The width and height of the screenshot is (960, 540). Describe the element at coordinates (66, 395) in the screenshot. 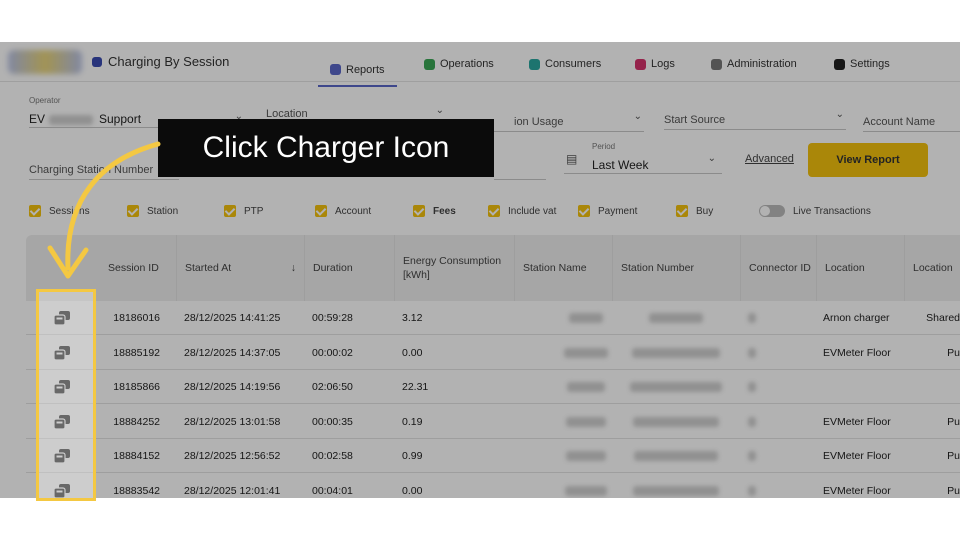

I see `charger-icon-column-highlight` at that location.